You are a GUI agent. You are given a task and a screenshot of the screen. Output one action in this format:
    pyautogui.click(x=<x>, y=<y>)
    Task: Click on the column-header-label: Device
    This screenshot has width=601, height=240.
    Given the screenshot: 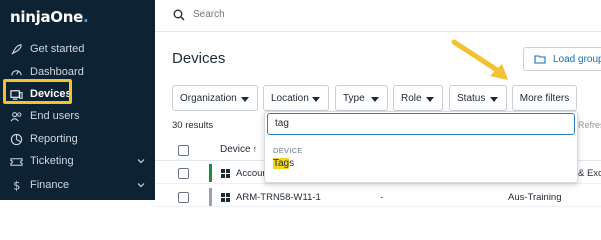 What is the action you would take?
    pyautogui.click(x=235, y=149)
    